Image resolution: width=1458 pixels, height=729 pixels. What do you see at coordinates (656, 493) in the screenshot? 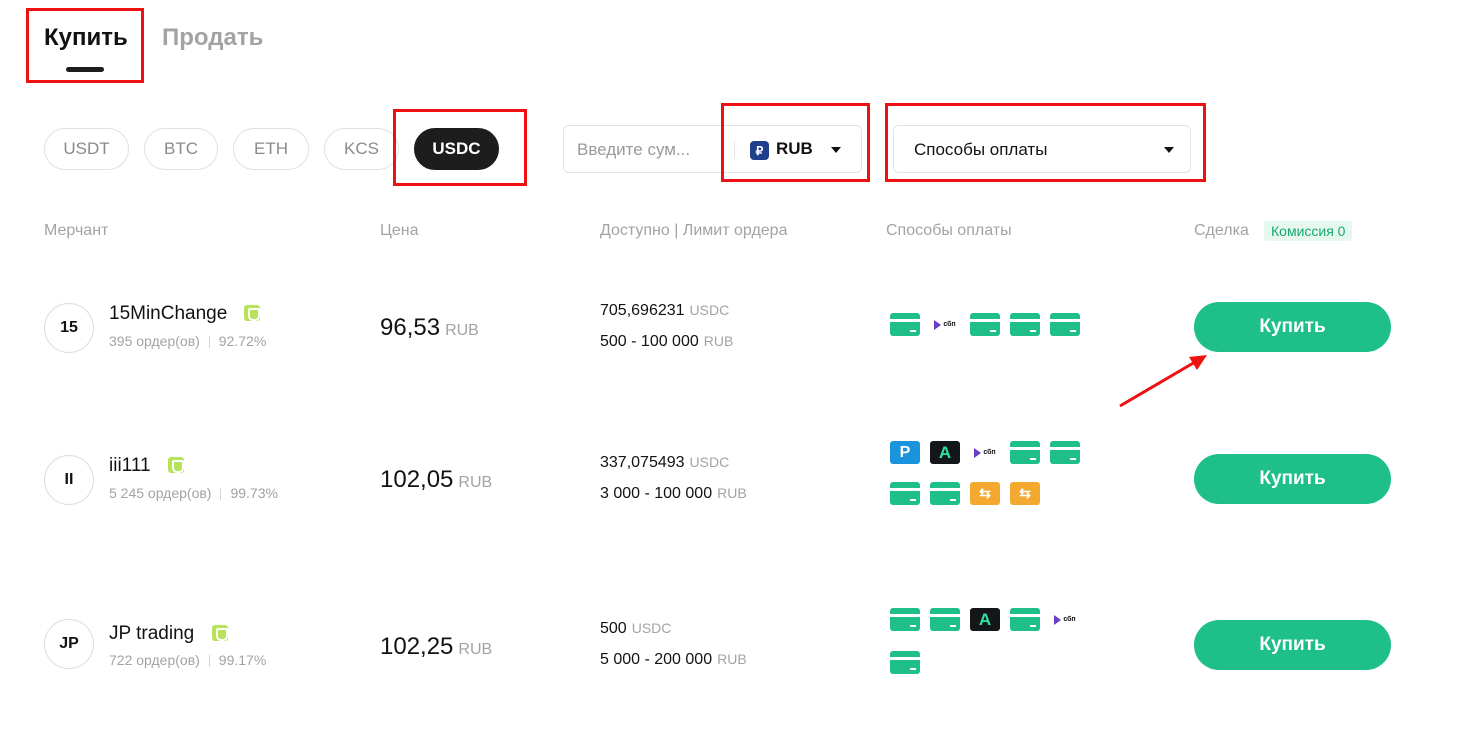
I see `limit-value: 3 000 - 100 000` at bounding box center [656, 493].